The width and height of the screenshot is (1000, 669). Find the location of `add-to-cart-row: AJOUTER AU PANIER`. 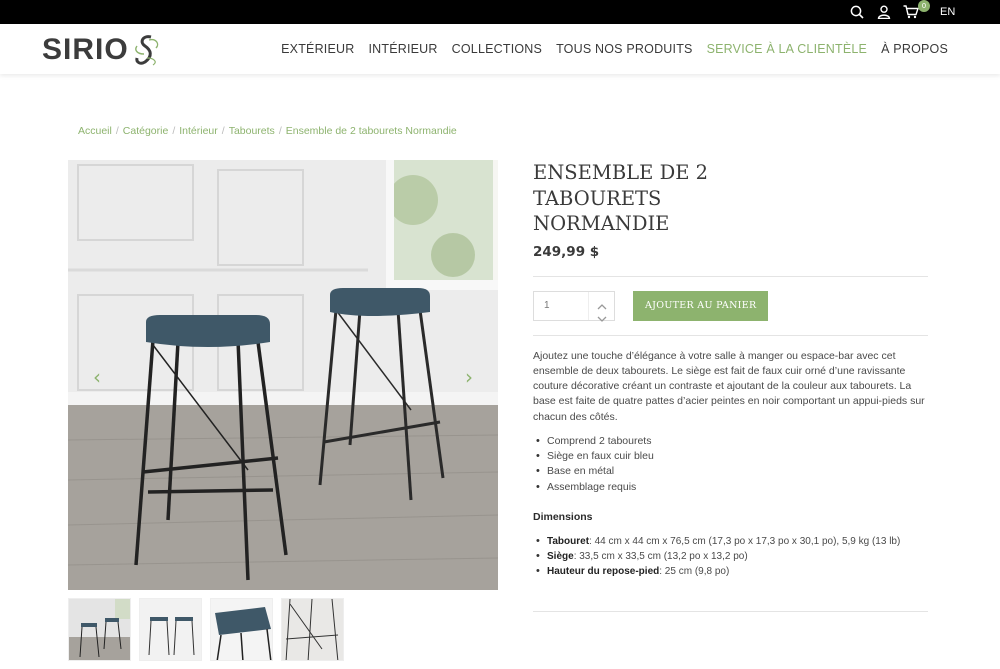

add-to-cart-row: AJOUTER AU PANIER is located at coordinates (730, 306).